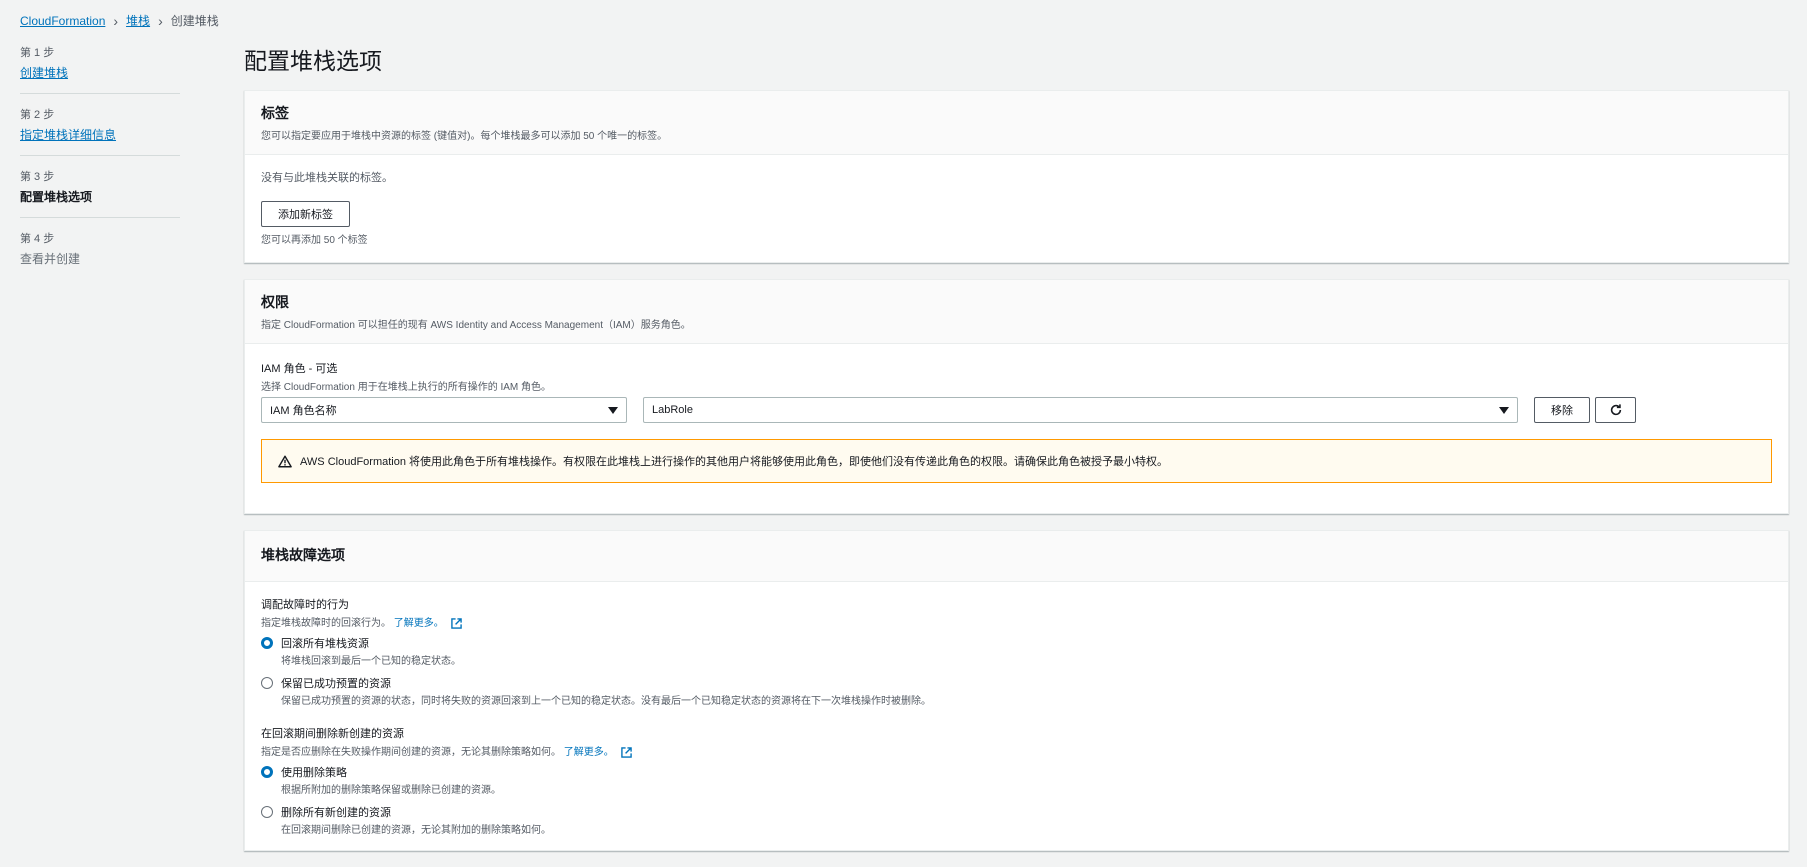 This screenshot has height=867, width=1807. Describe the element at coordinates (138, 20) in the screenshot. I see `breadcrumb-stacks: 堆栈` at that location.